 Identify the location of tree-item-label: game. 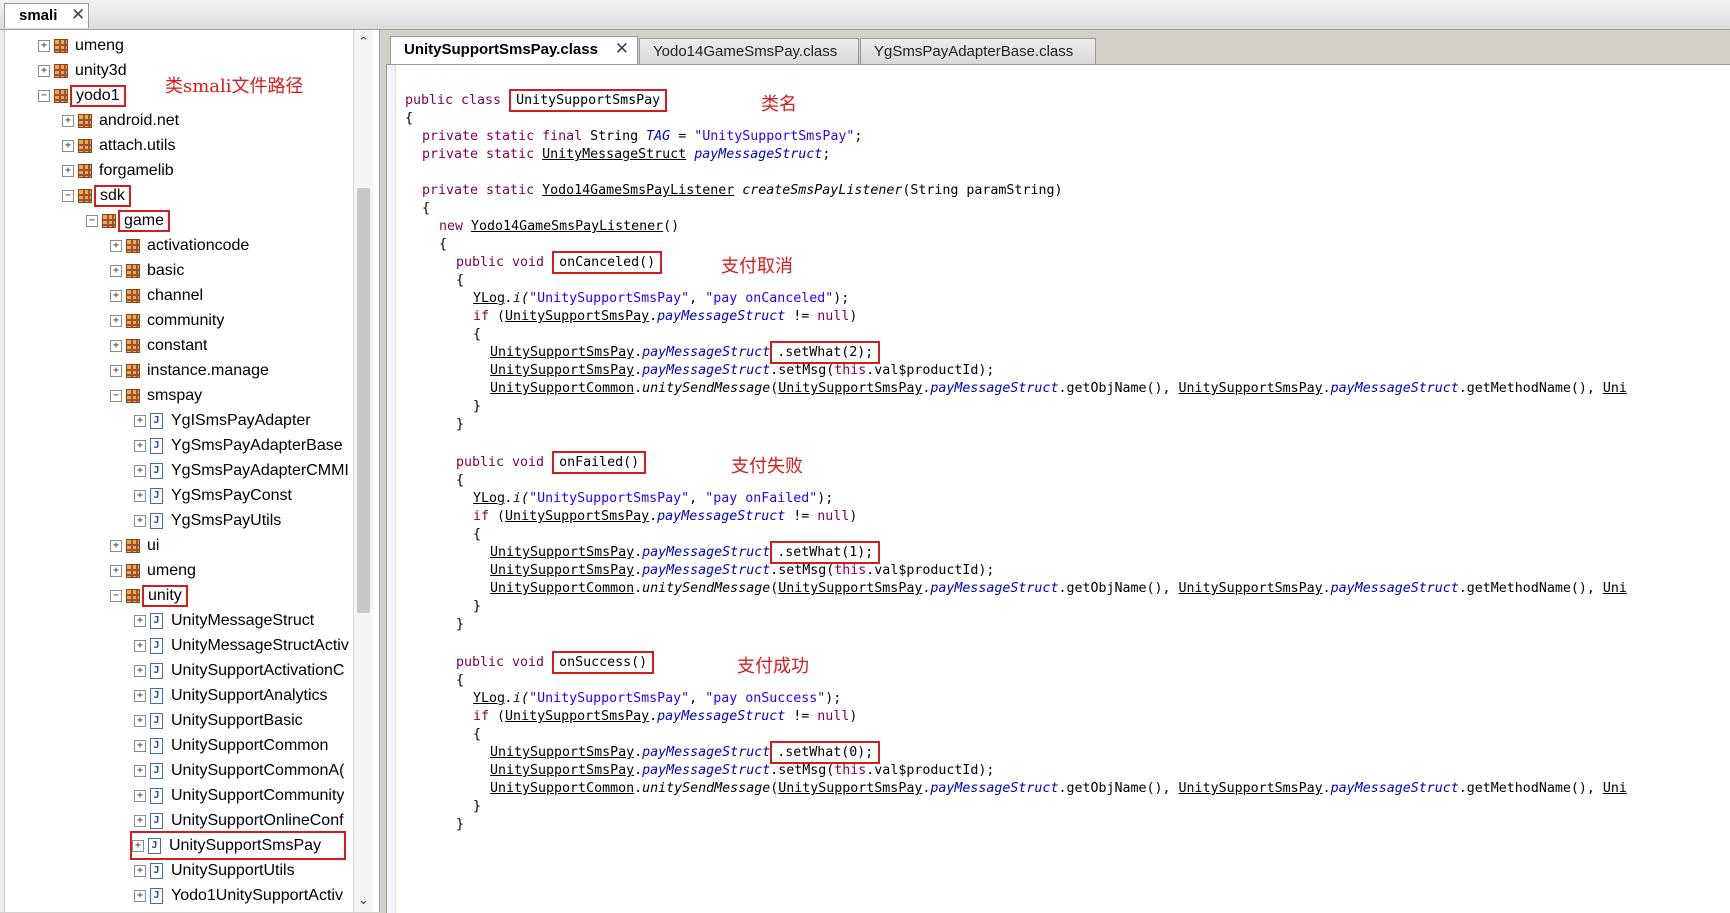
(144, 220).